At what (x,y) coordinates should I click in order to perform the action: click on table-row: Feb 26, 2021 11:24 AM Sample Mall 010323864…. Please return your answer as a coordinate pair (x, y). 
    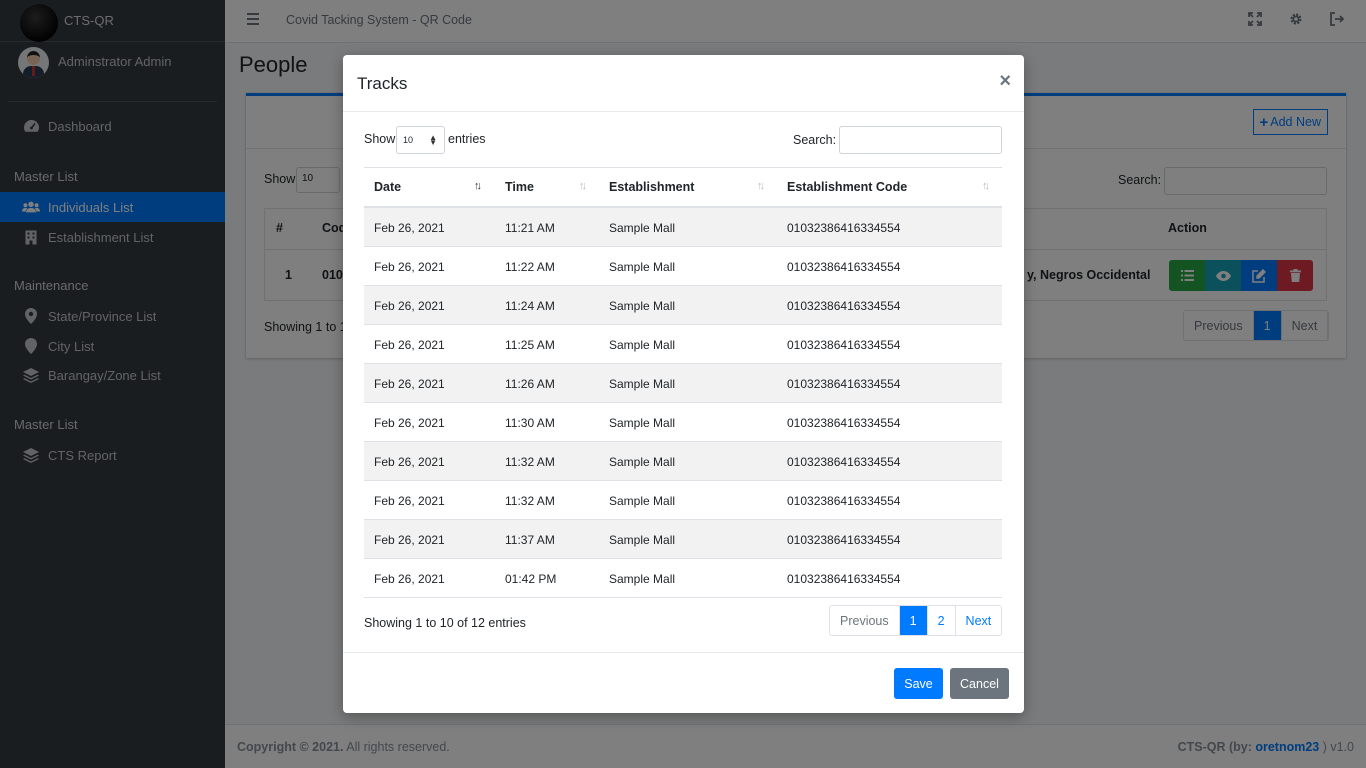
    Looking at the image, I should click on (683, 305).